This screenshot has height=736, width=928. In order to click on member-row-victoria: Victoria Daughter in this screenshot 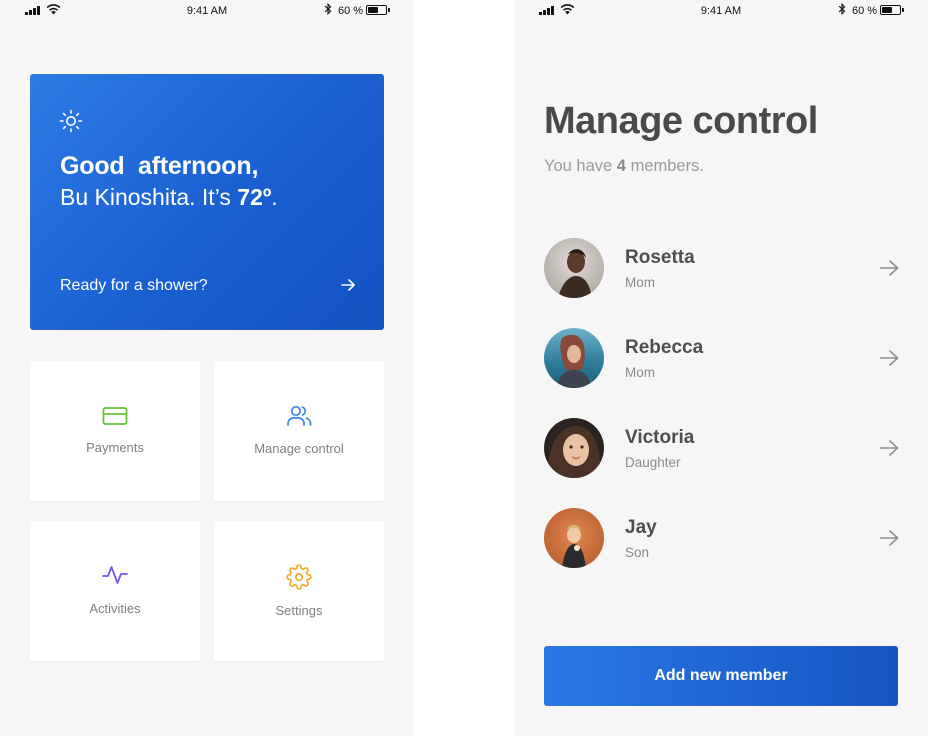, I will do `click(722, 448)`.